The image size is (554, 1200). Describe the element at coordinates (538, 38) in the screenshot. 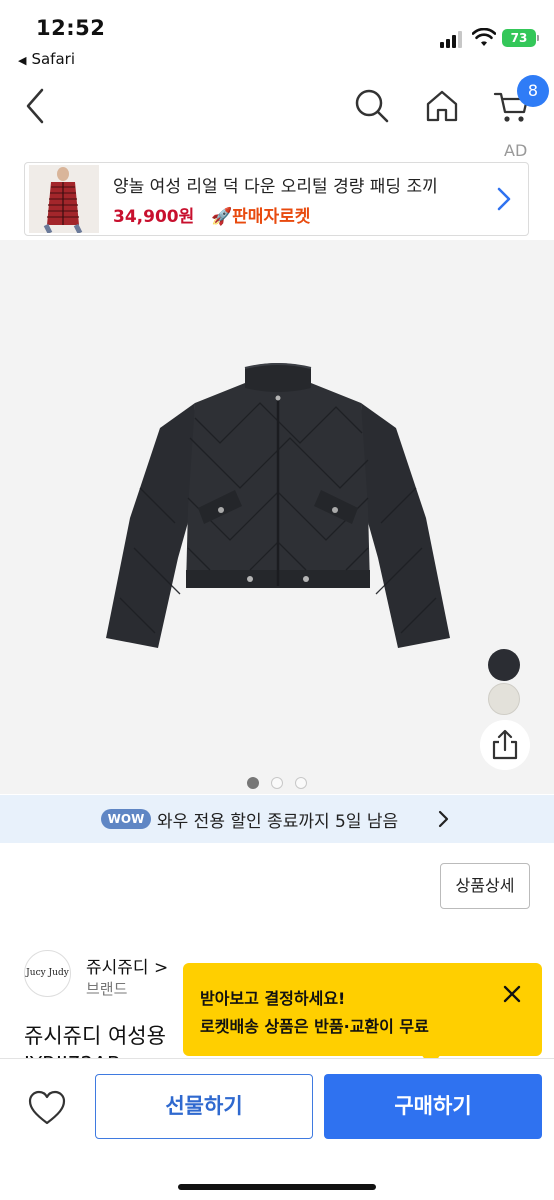

I see `battery-cap` at that location.